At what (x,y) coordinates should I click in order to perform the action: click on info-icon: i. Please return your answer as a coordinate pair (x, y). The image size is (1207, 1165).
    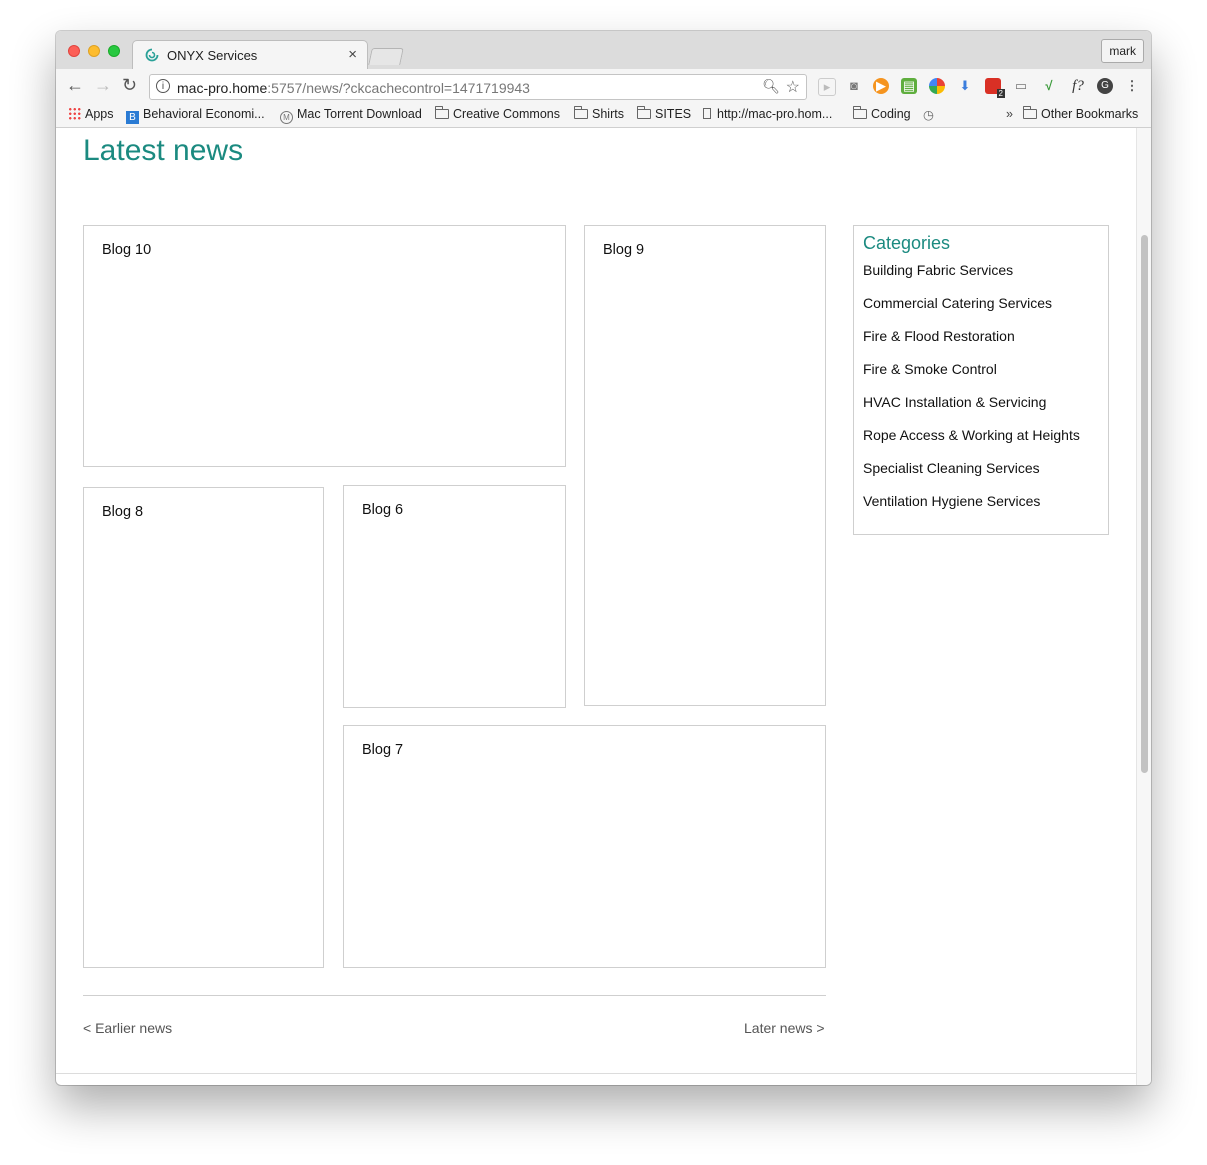
    Looking at the image, I should click on (163, 86).